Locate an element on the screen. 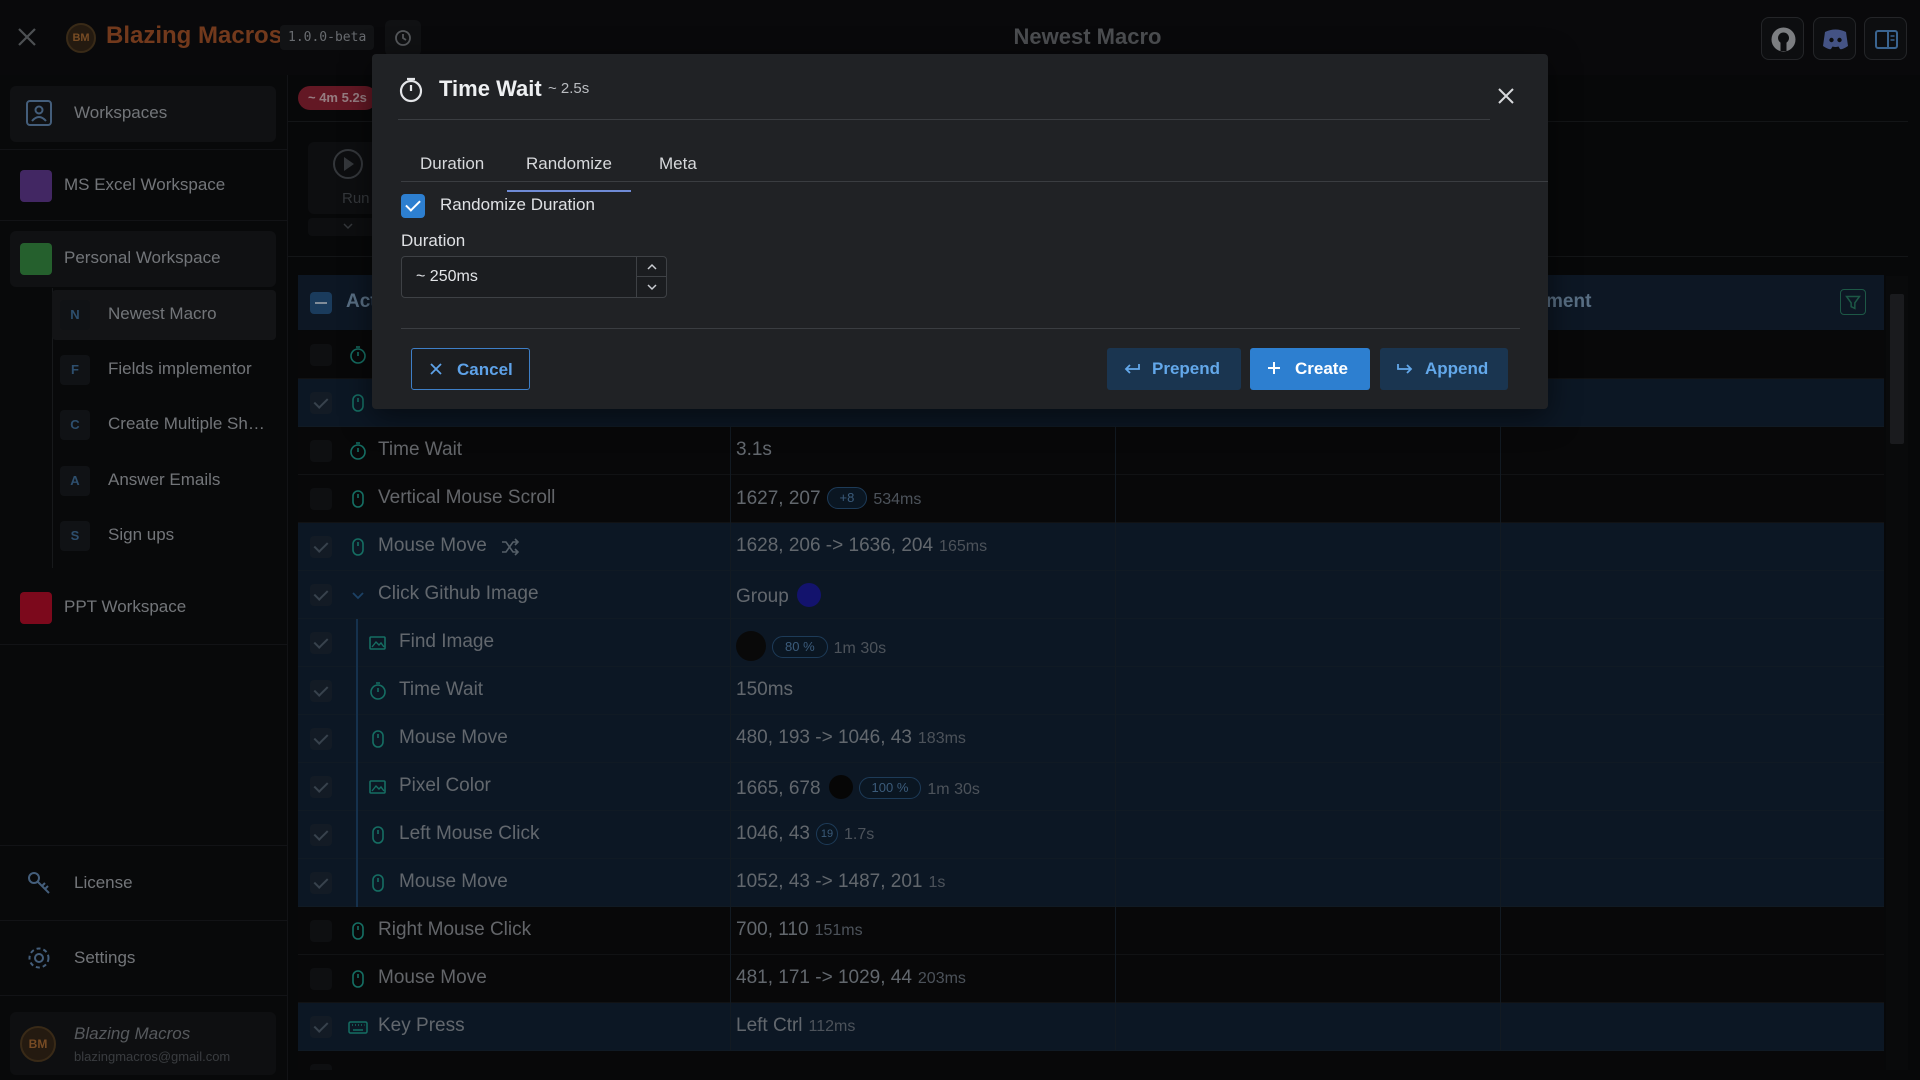  append-label: Append is located at coordinates (1457, 368).